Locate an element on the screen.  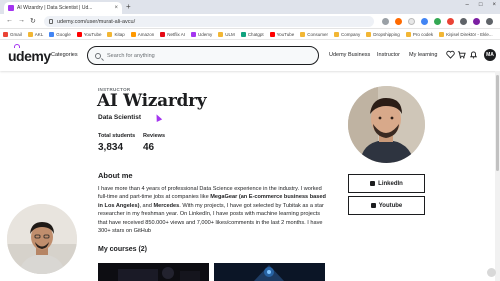
forward-button: → is located at coordinates (21, 20).